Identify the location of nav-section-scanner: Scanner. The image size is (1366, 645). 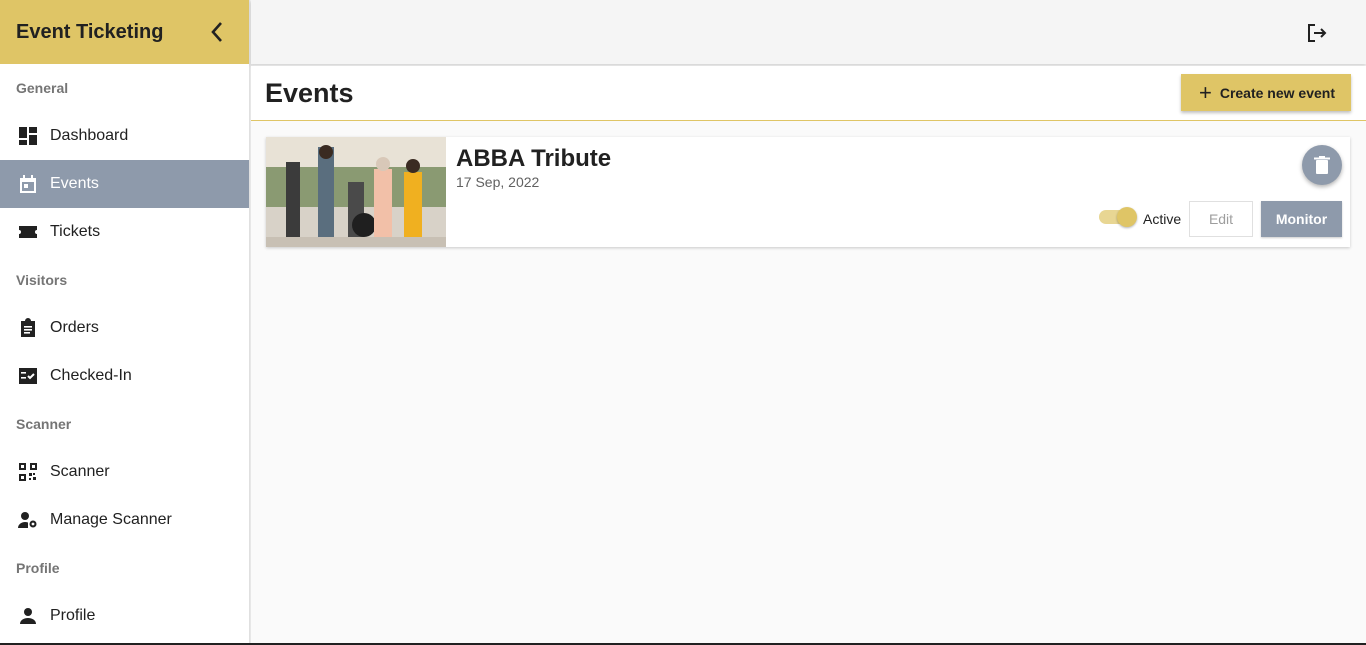
(44, 424).